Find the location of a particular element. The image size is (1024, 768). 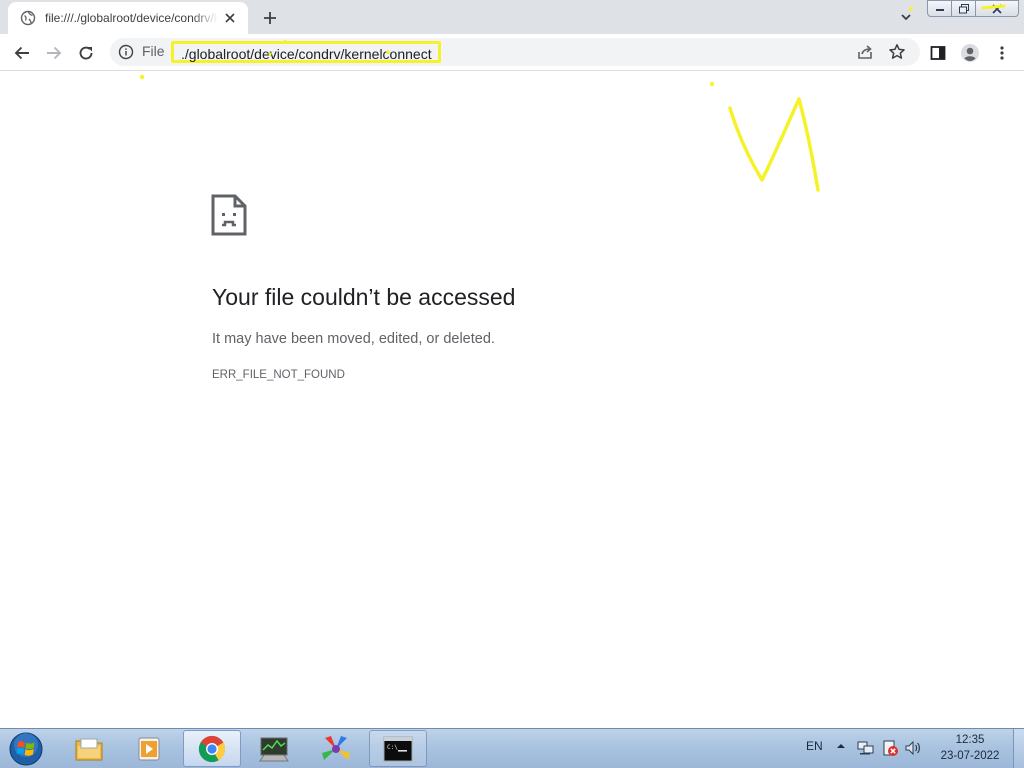

app-icon is located at coordinates (336, 747).